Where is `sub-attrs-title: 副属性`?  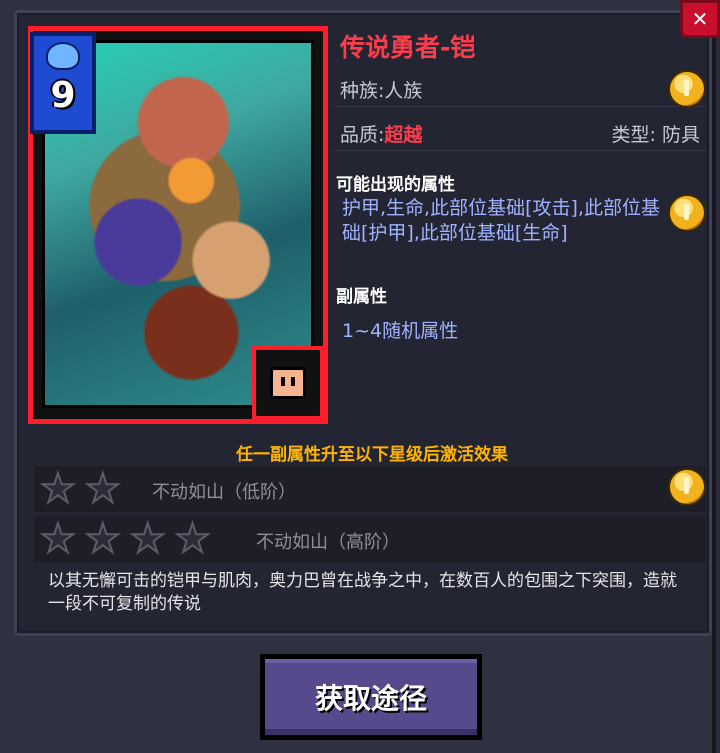
sub-attrs-title: 副属性 is located at coordinates (361, 297).